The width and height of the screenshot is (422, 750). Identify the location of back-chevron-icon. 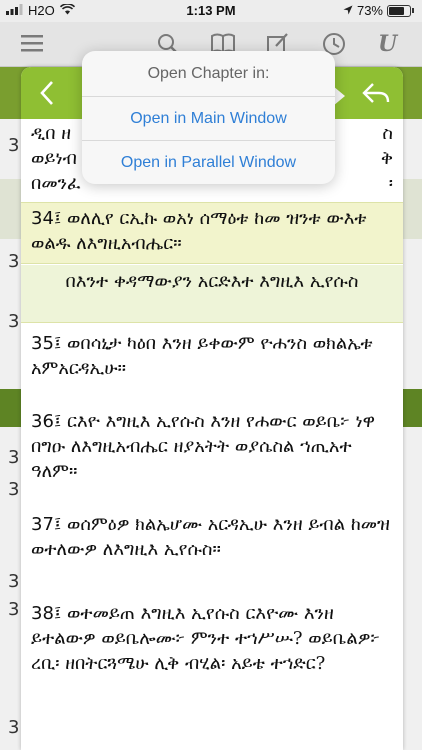
(49, 93).